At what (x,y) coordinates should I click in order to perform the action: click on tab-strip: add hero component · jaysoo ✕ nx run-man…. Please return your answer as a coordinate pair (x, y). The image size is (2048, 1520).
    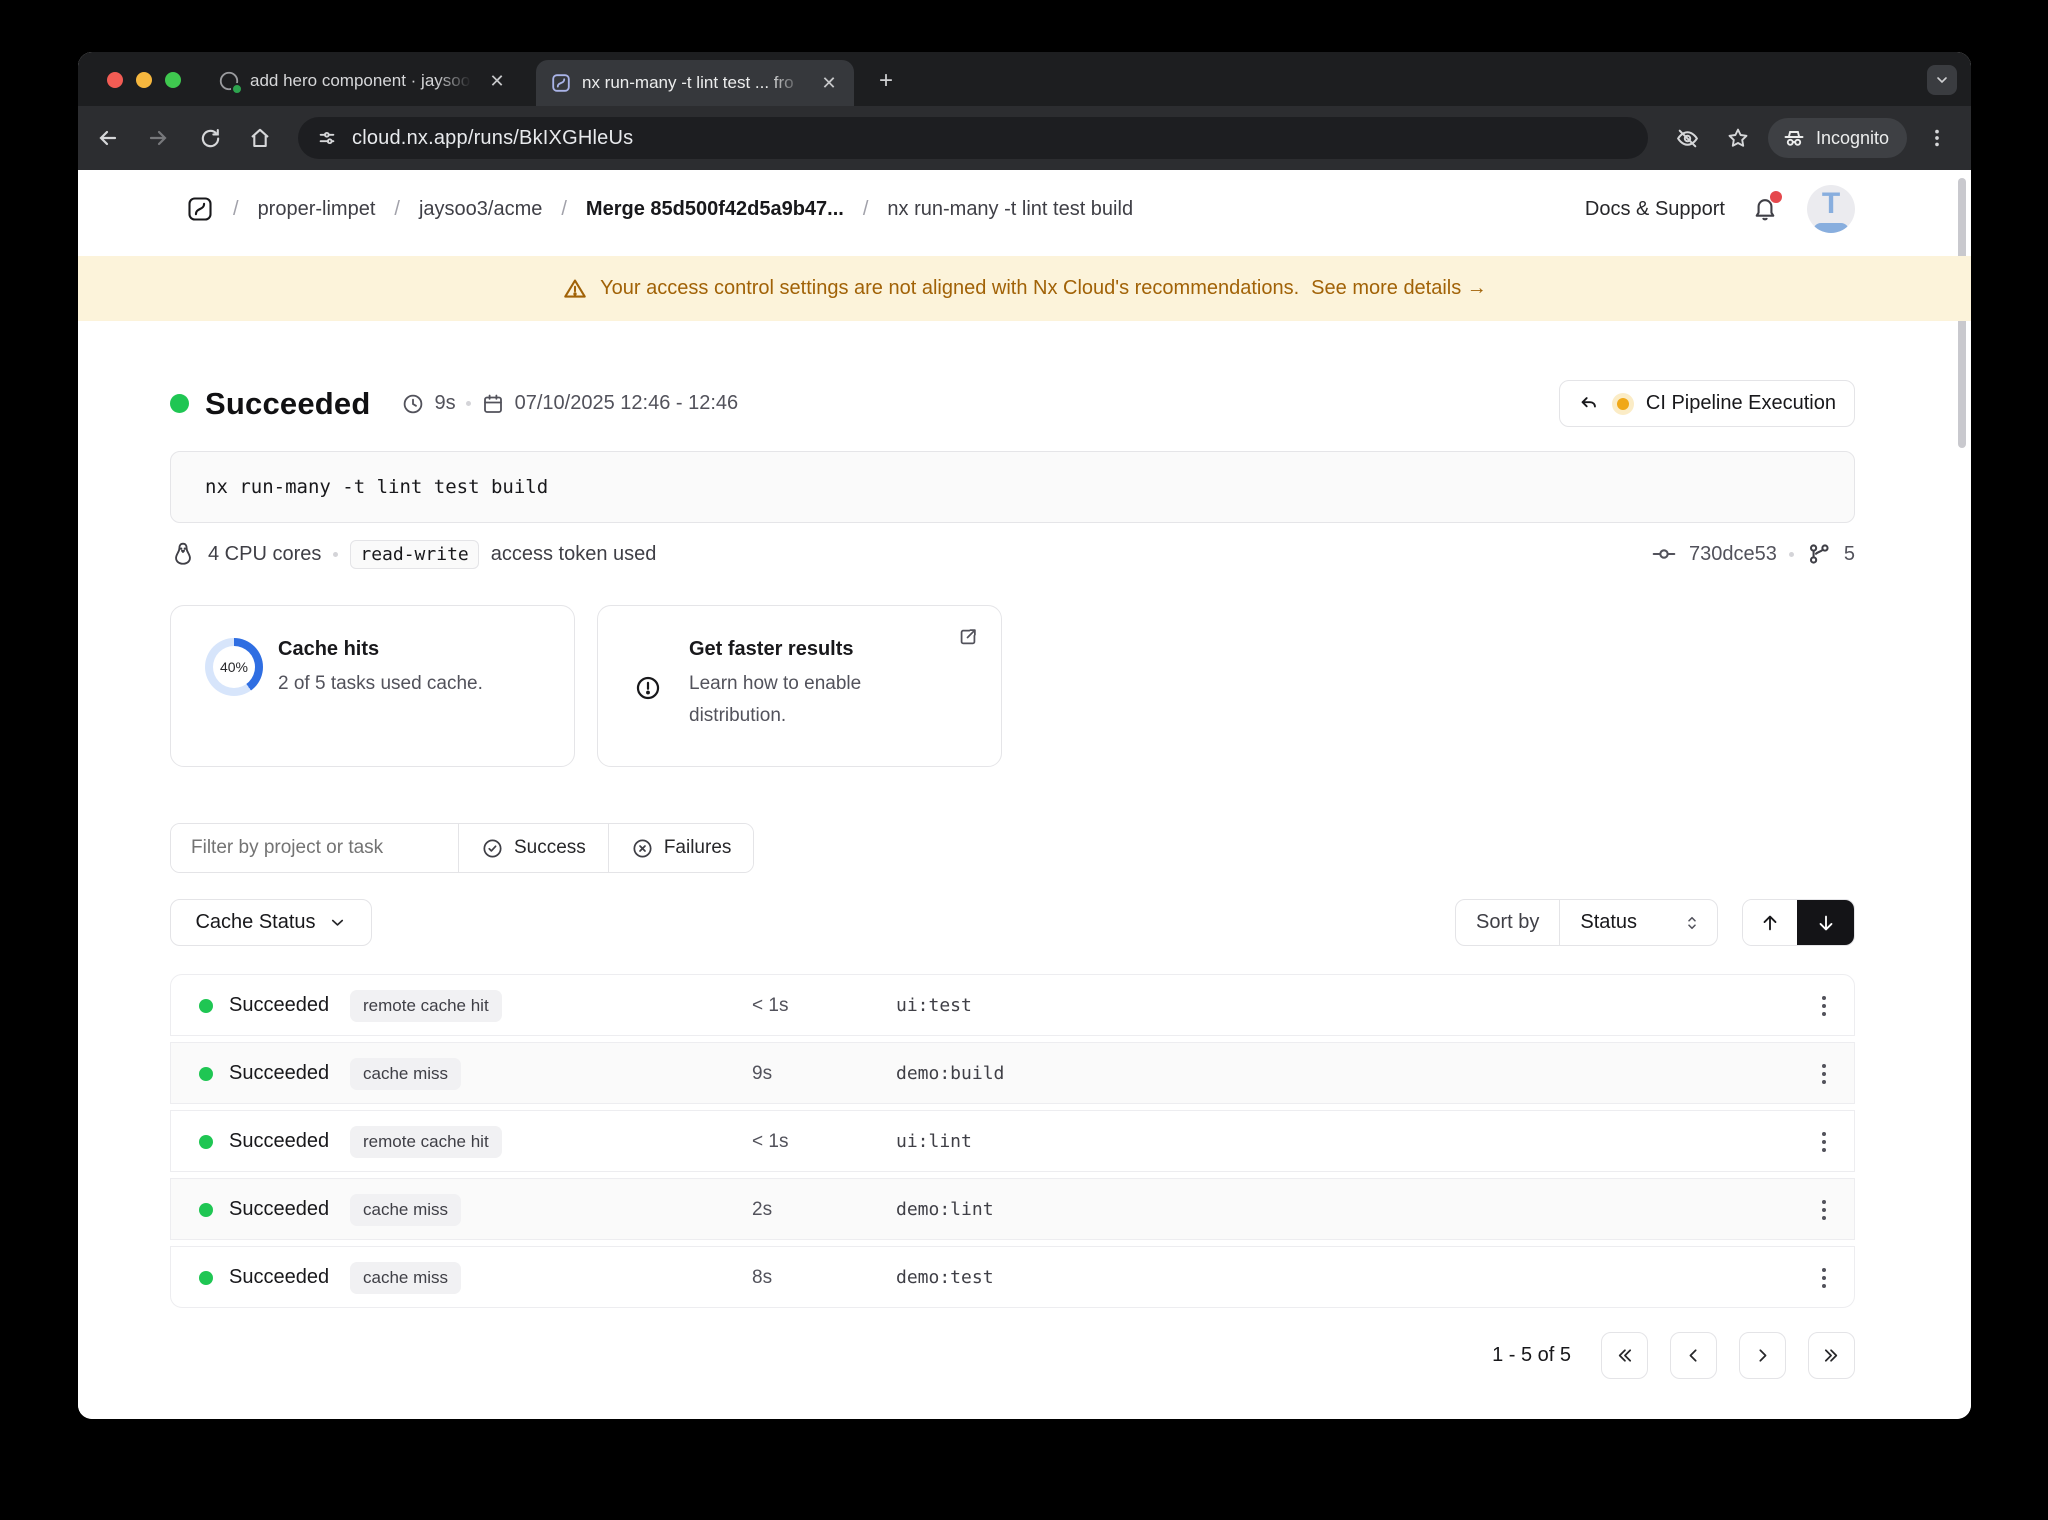
    Looking at the image, I should click on (1024, 79).